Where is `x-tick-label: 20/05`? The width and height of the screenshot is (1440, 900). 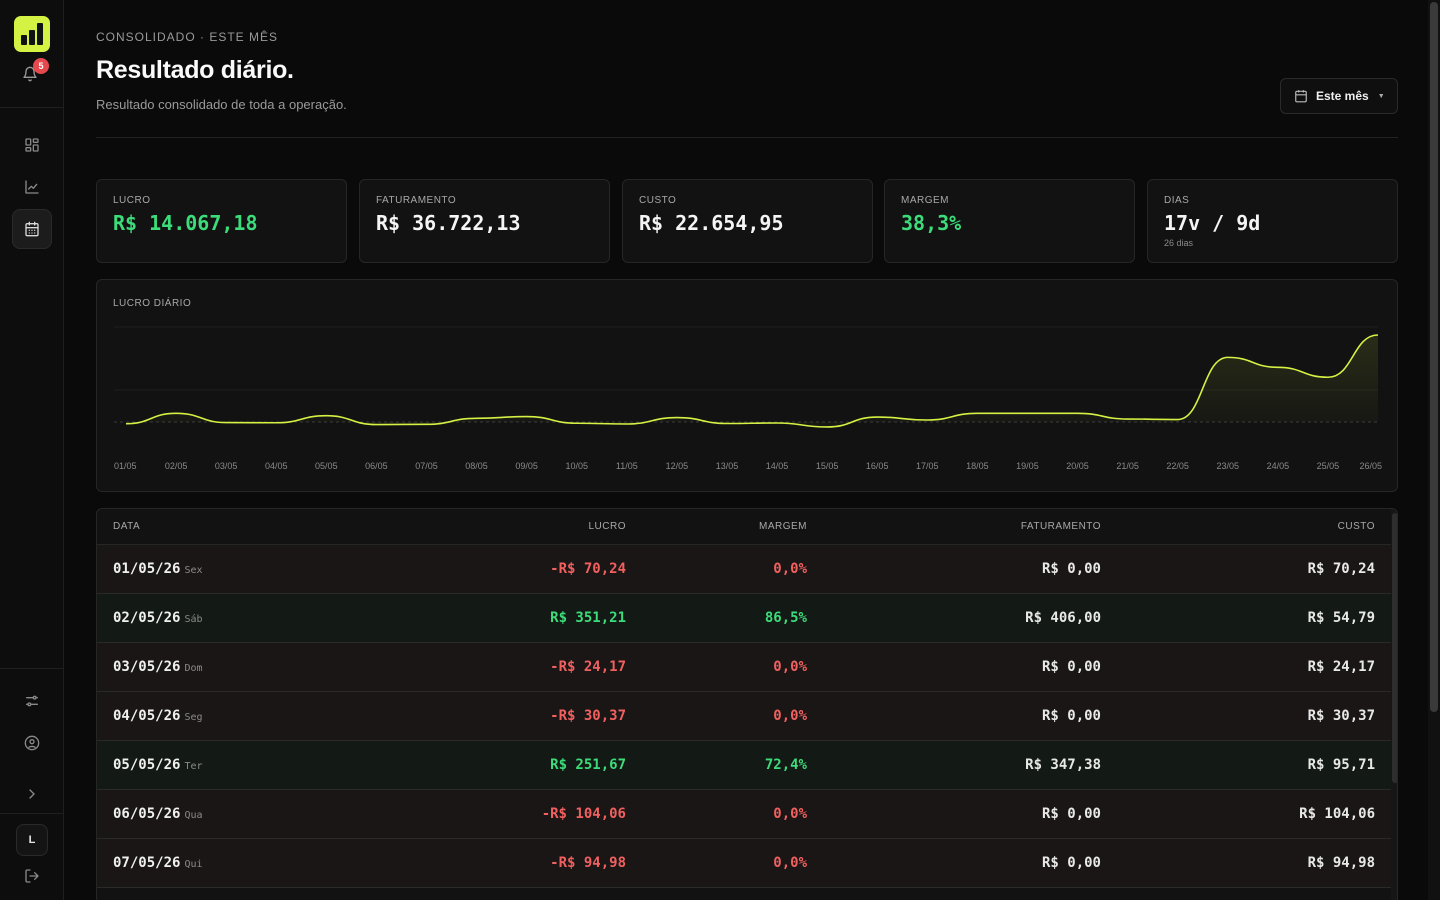
x-tick-label: 20/05 is located at coordinates (1077, 466).